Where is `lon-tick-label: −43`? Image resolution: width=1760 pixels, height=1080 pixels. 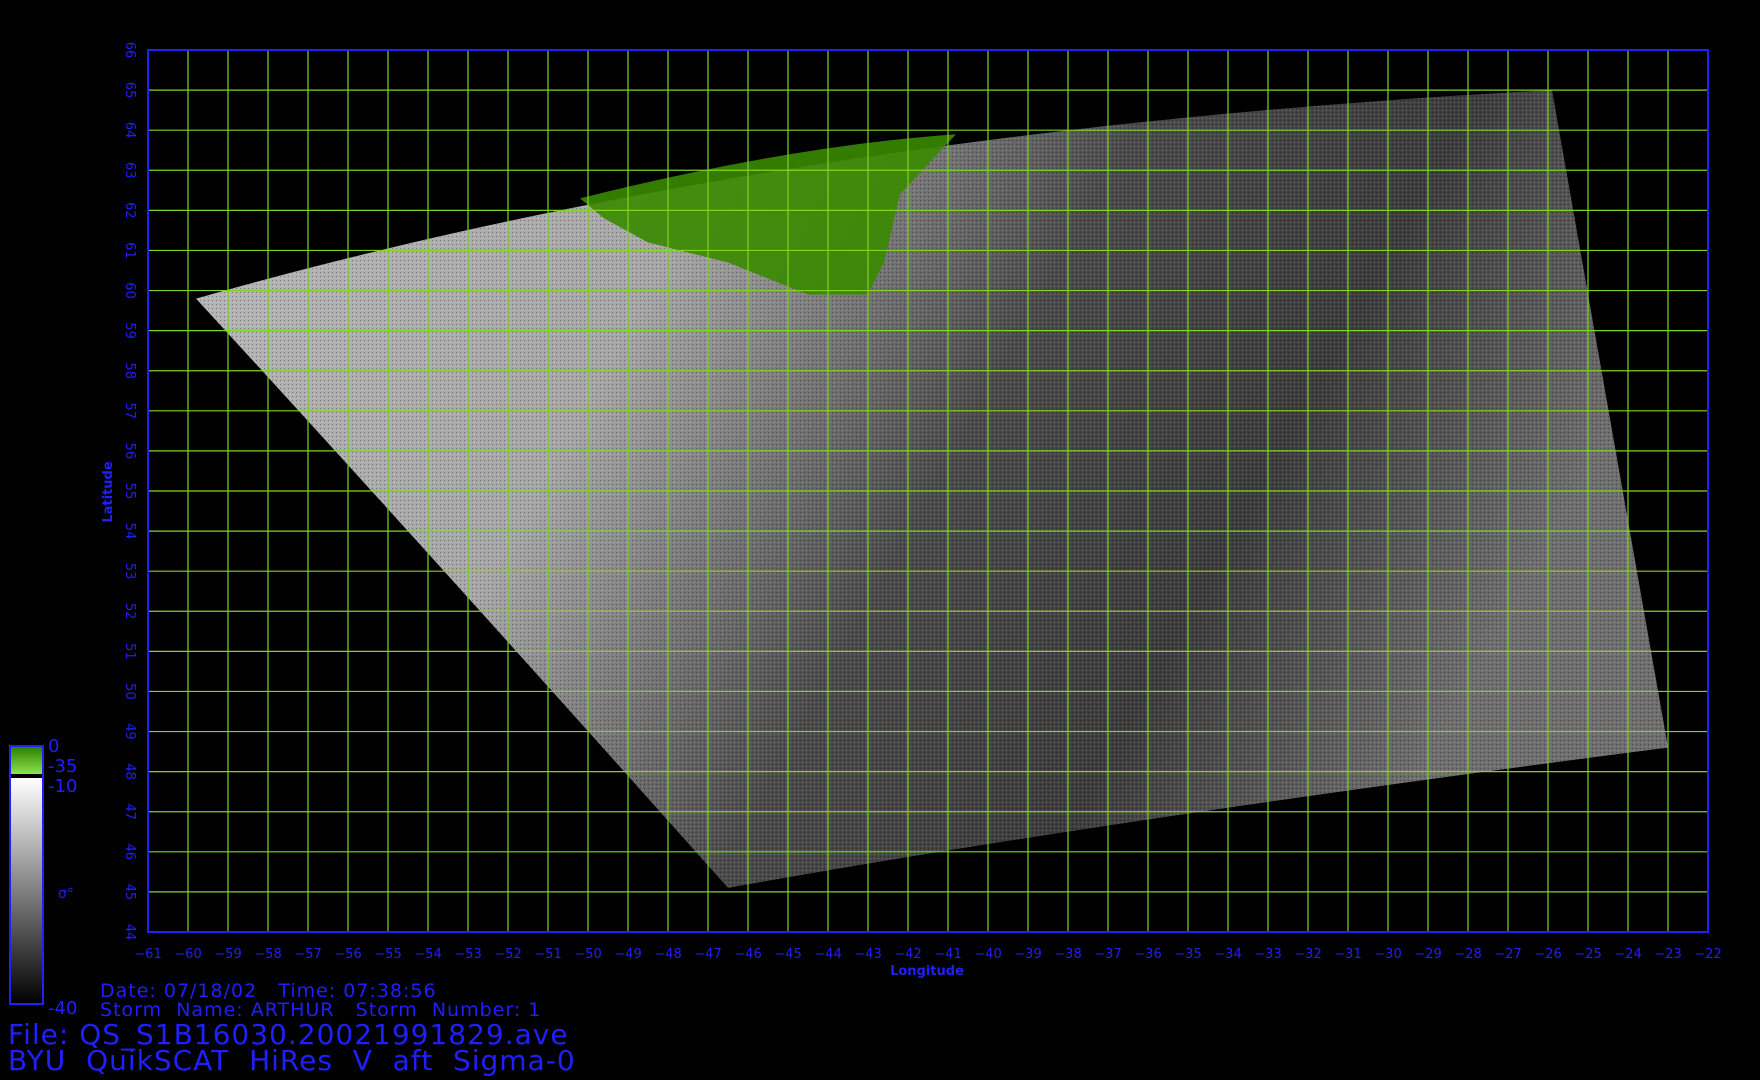
lon-tick-label: −43 is located at coordinates (867, 954).